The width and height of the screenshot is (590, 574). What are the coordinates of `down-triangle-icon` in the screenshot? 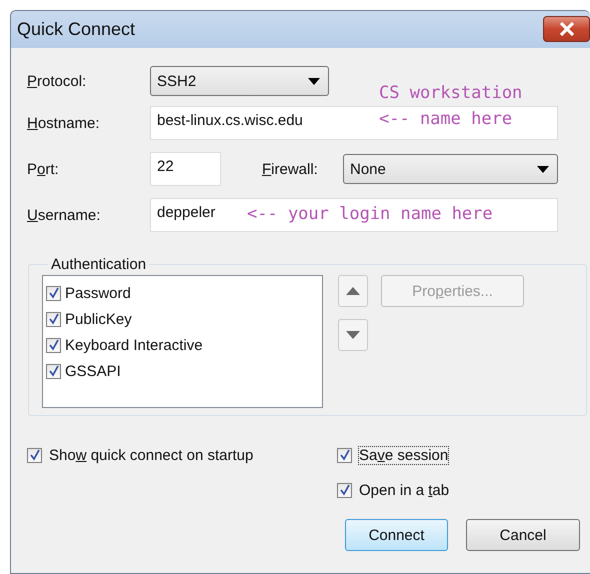 It's located at (353, 335).